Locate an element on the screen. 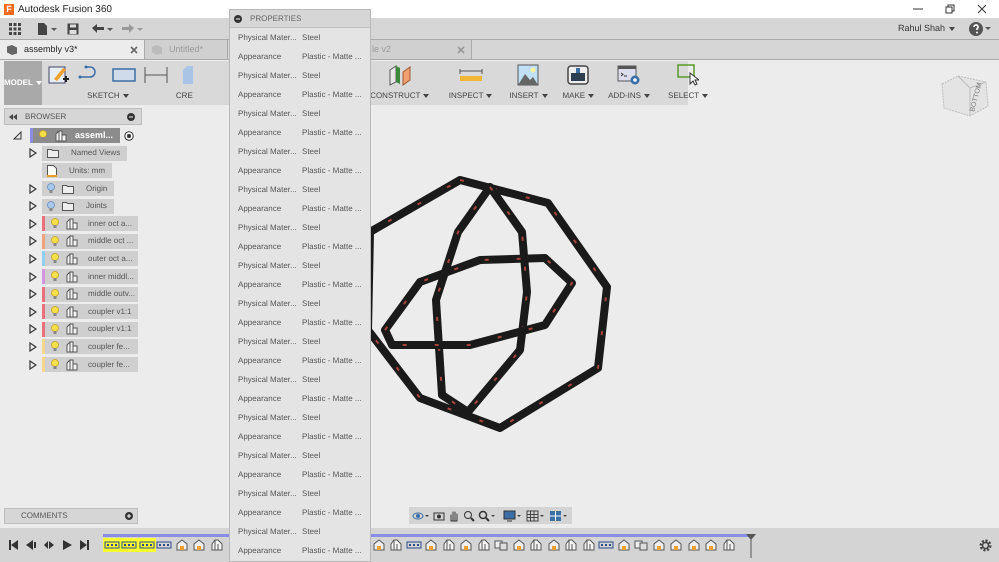 The height and width of the screenshot is (562, 999). close-icon is located at coordinates (982, 9).